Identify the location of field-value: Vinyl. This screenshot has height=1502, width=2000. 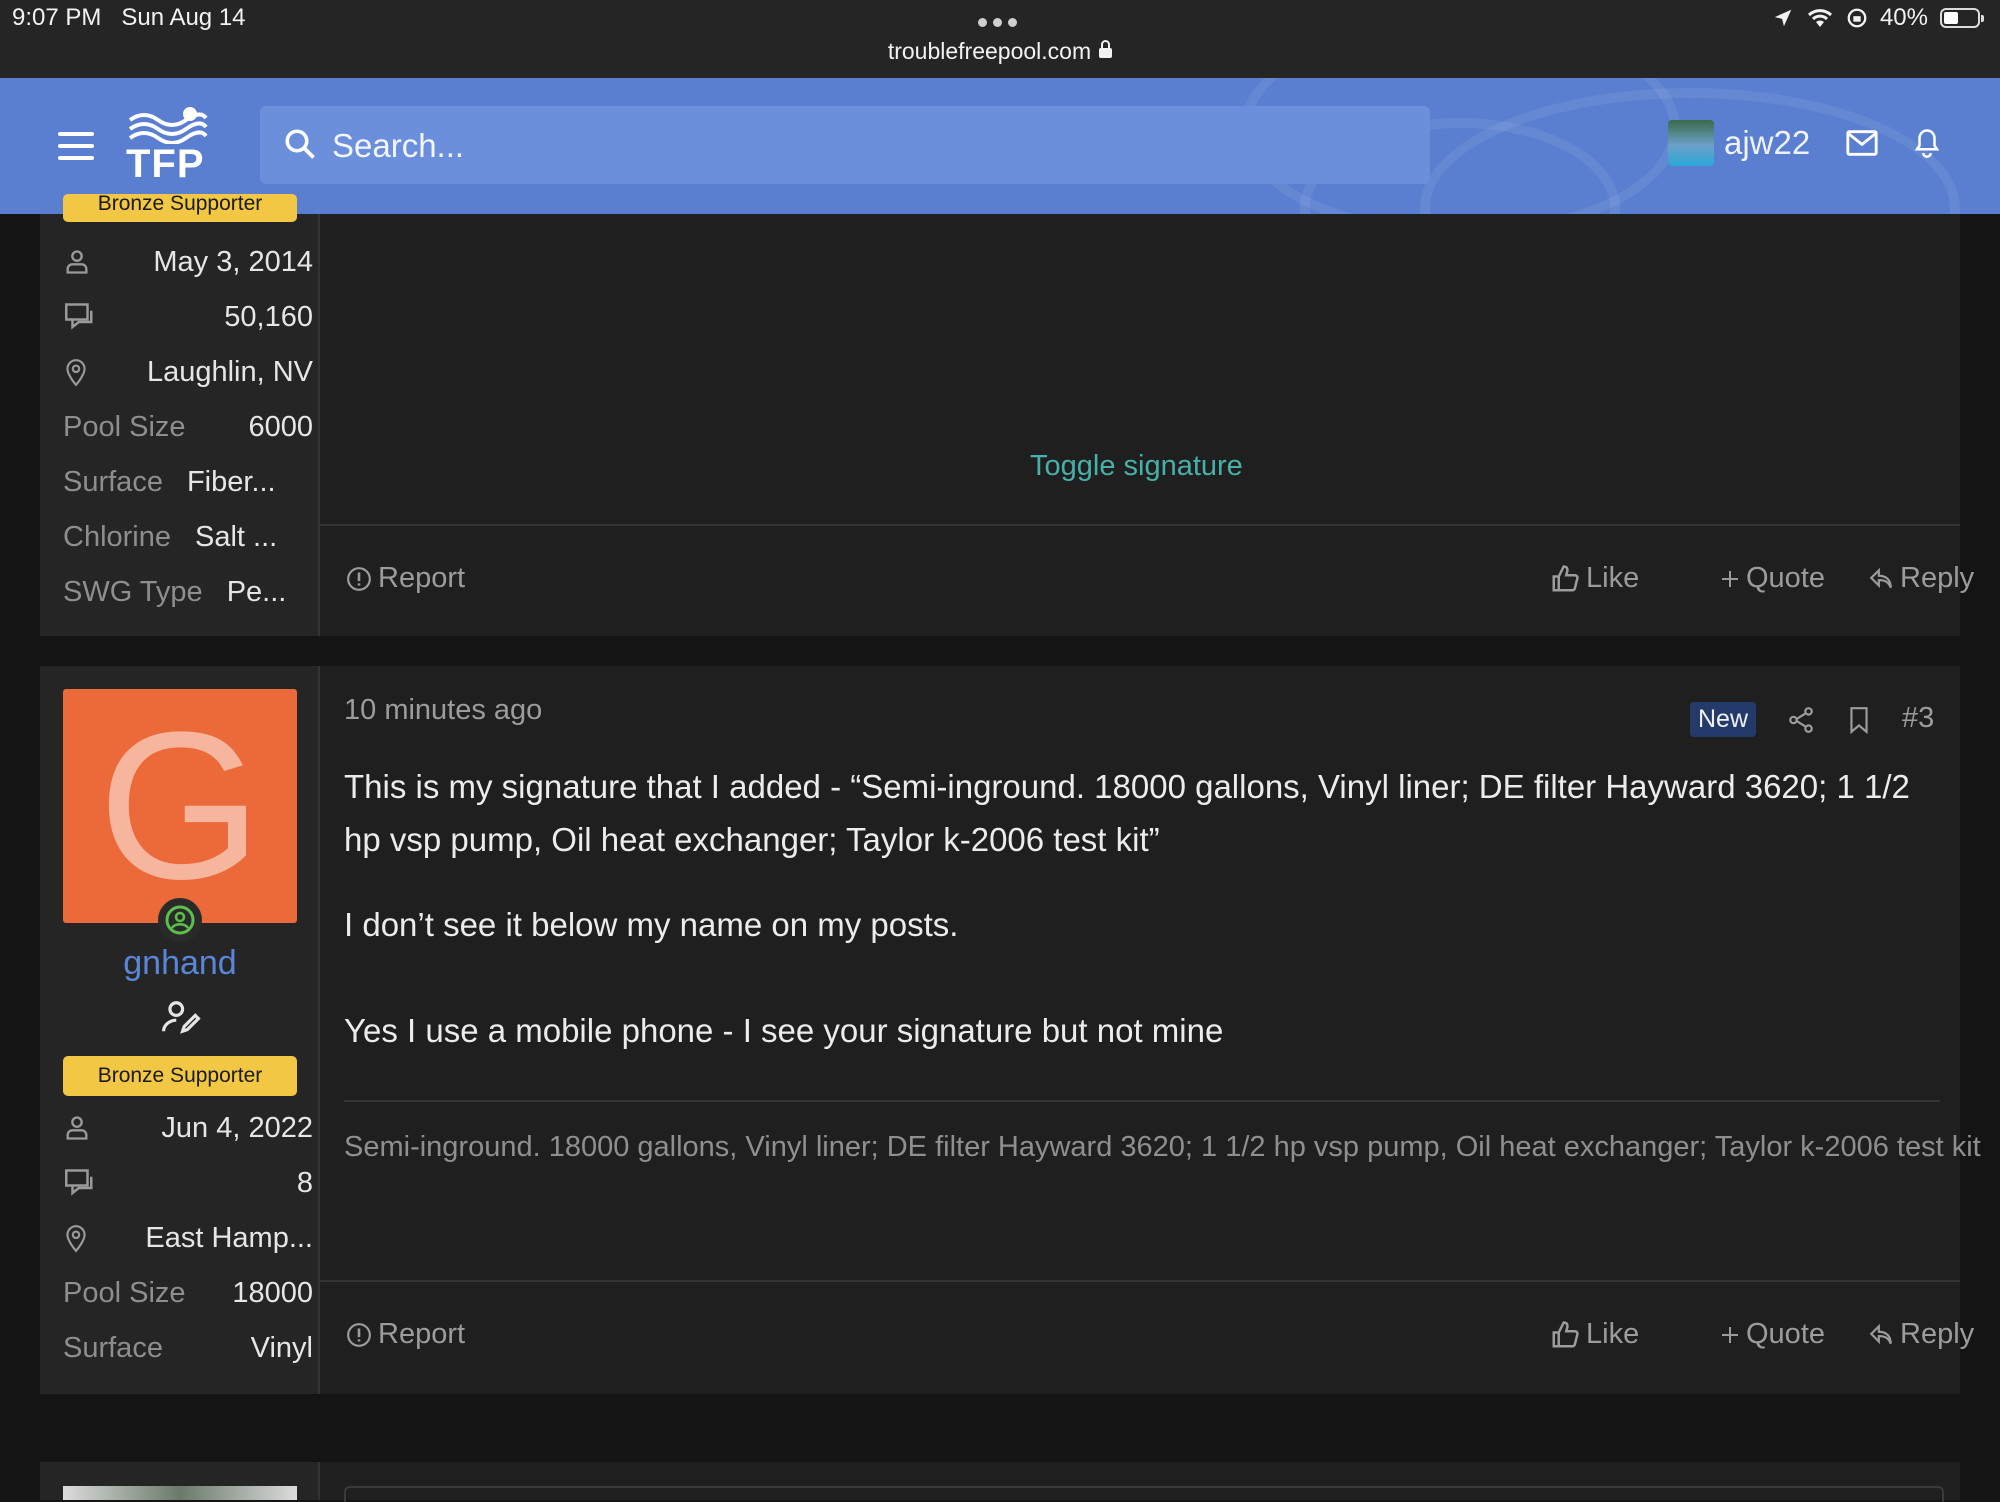
(281, 1347).